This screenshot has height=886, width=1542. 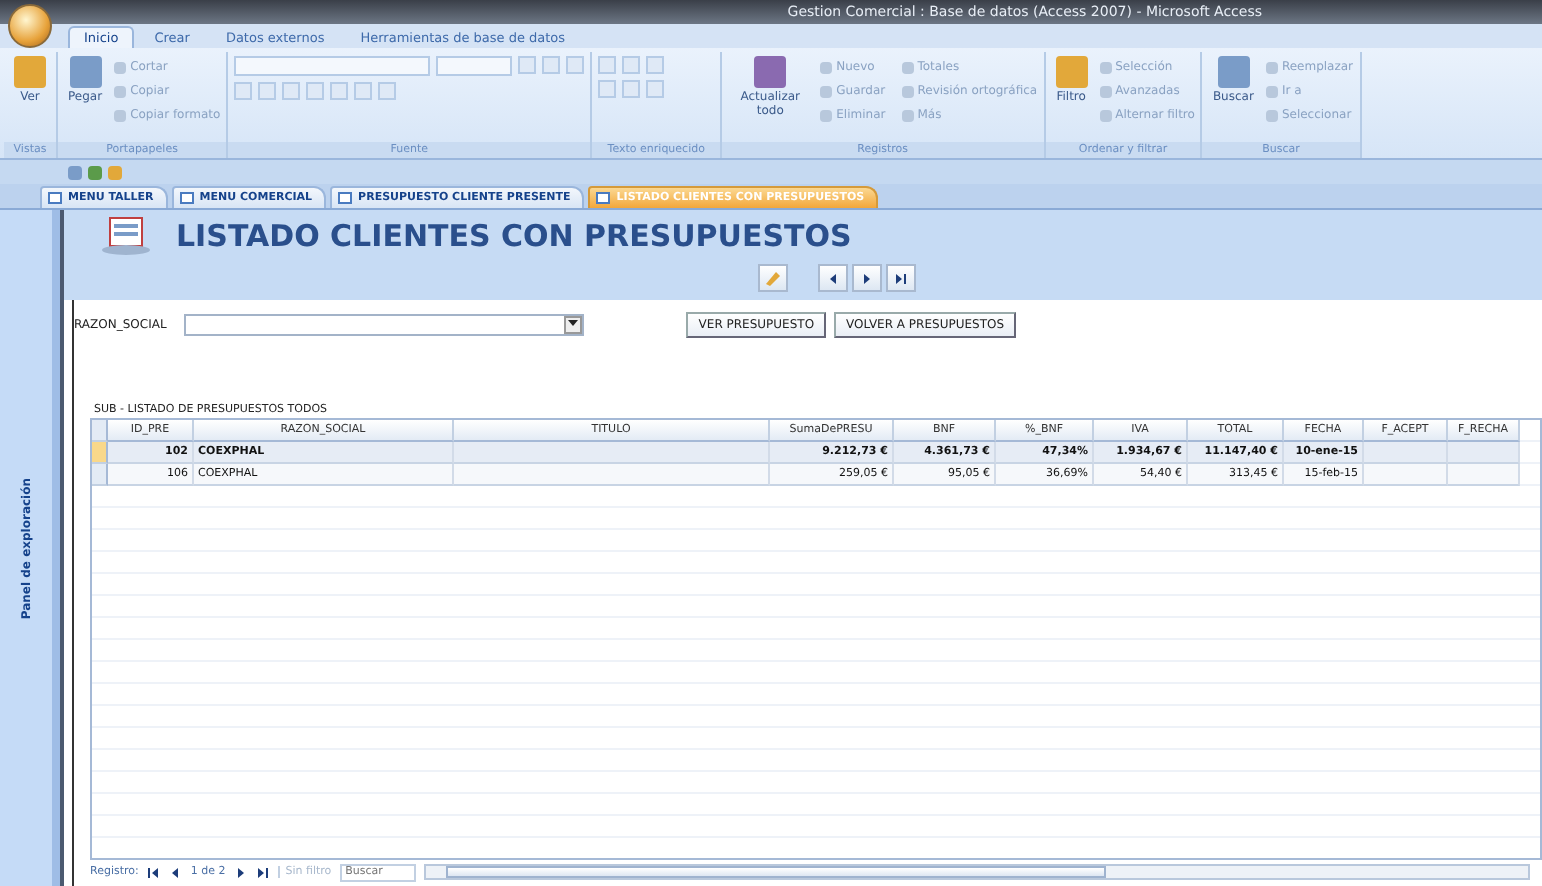 I want to click on horizontal-scrollbar, so click(x=976, y=872).